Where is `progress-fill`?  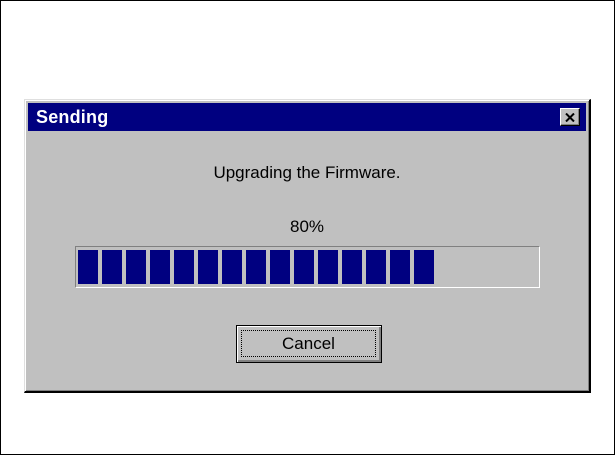
progress-fill is located at coordinates (256, 267).